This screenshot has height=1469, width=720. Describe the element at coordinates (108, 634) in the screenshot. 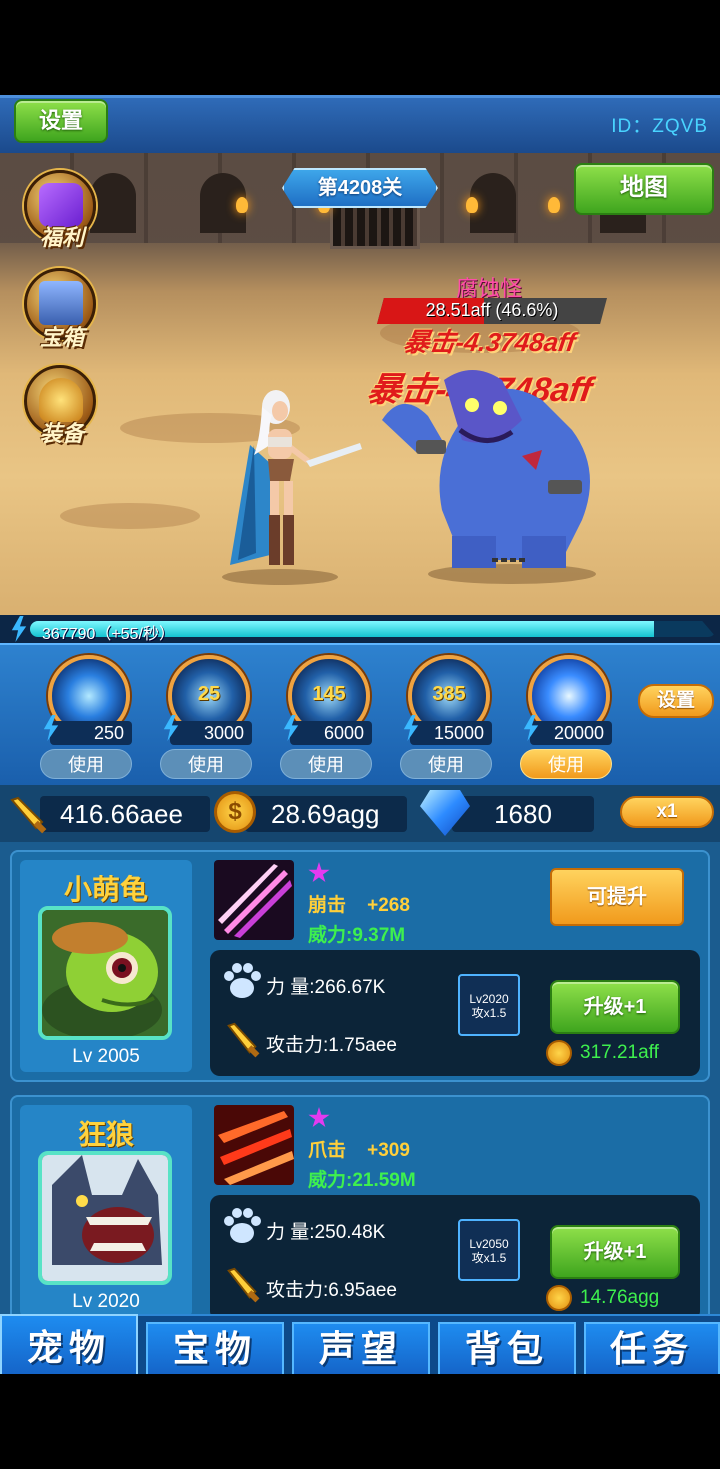

I see `energy-text: 367790（+55/秒）` at that location.